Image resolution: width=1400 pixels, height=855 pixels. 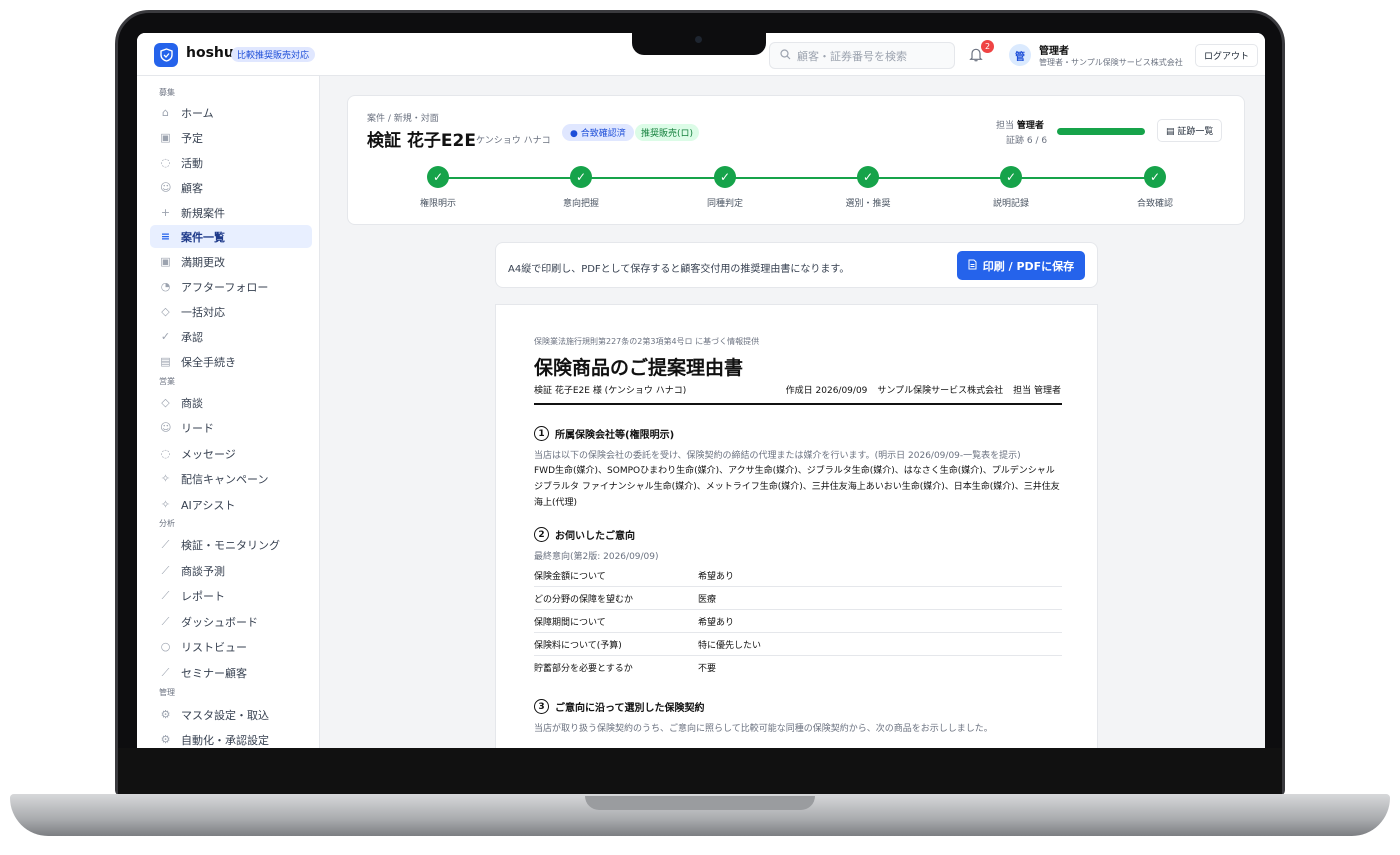 What do you see at coordinates (1227, 55) in the screenshot?
I see `logout-button: ログアウト` at bounding box center [1227, 55].